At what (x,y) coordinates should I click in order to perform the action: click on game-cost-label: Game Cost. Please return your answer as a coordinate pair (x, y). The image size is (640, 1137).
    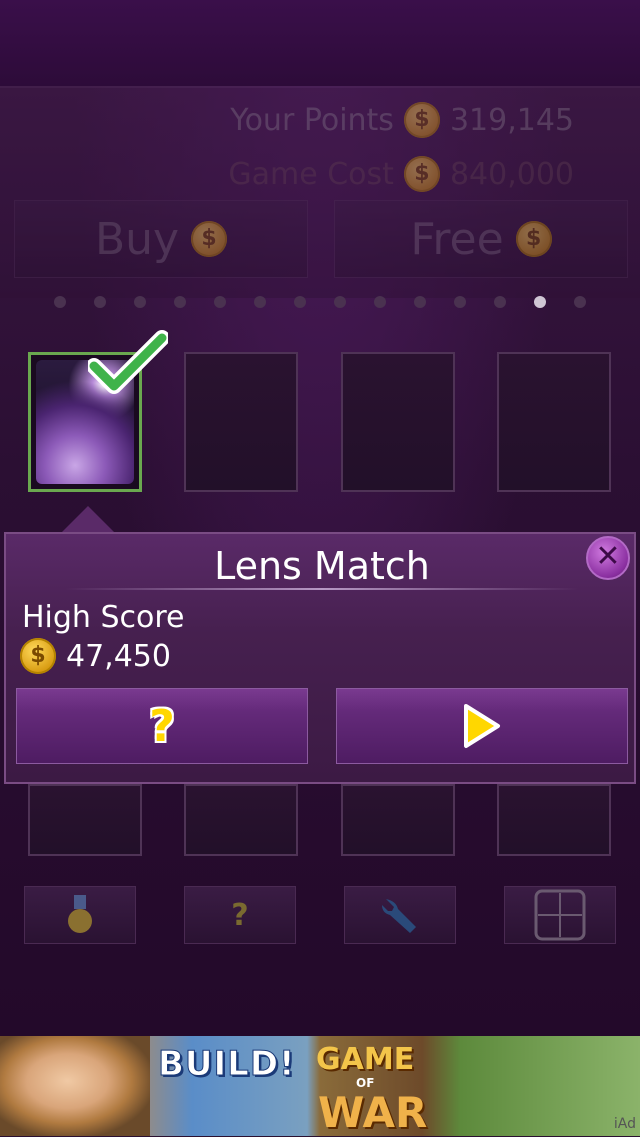
    Looking at the image, I should click on (311, 174).